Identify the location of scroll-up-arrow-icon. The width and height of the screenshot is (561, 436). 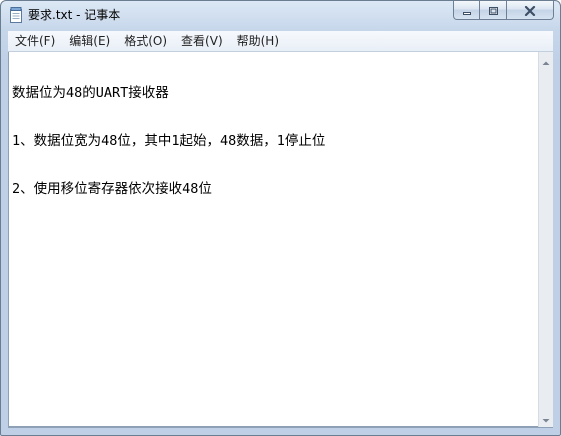
(546, 60).